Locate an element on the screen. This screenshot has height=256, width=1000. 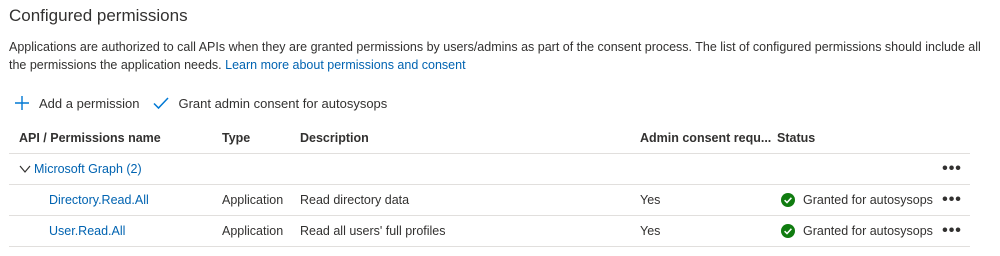
add-permission-label: Add a permission is located at coordinates (89, 103).